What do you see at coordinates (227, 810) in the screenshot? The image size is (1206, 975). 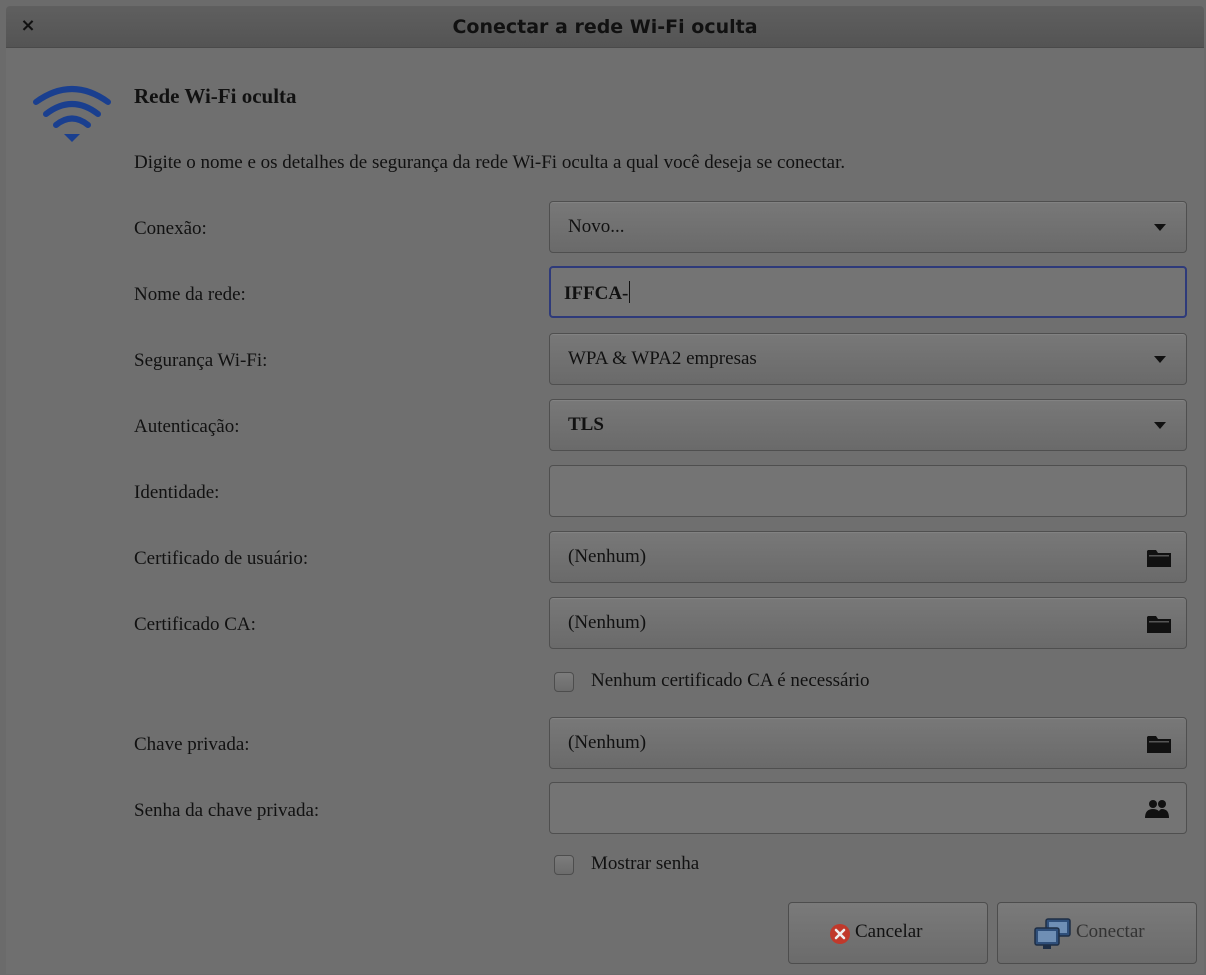 I see `private-key-password-label: Senha da chave privada:` at bounding box center [227, 810].